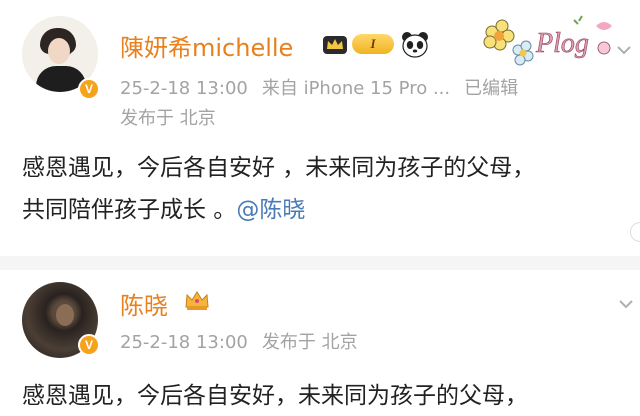 Image resolution: width=640 pixels, height=416 pixels. Describe the element at coordinates (275, 396) in the screenshot. I see `post-text: 感恩遇见，今后各自安好，未来同为孩子的父母，` at that location.